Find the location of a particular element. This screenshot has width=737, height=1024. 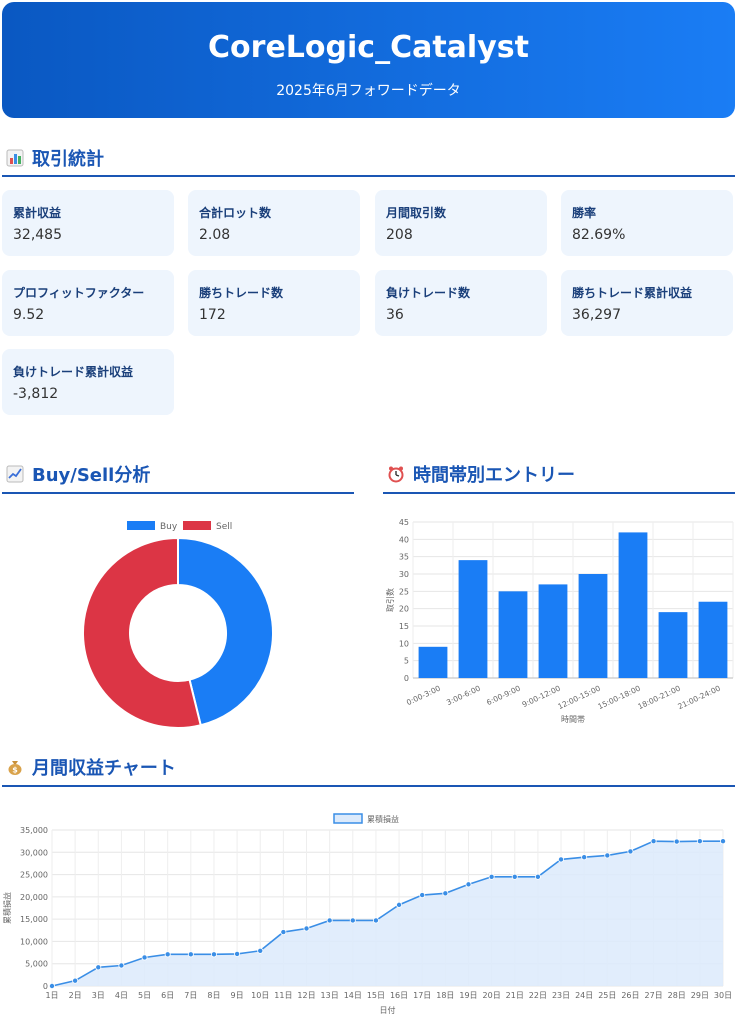

stat-card-win-count: 勝ちトレード数 172 is located at coordinates (274, 303).